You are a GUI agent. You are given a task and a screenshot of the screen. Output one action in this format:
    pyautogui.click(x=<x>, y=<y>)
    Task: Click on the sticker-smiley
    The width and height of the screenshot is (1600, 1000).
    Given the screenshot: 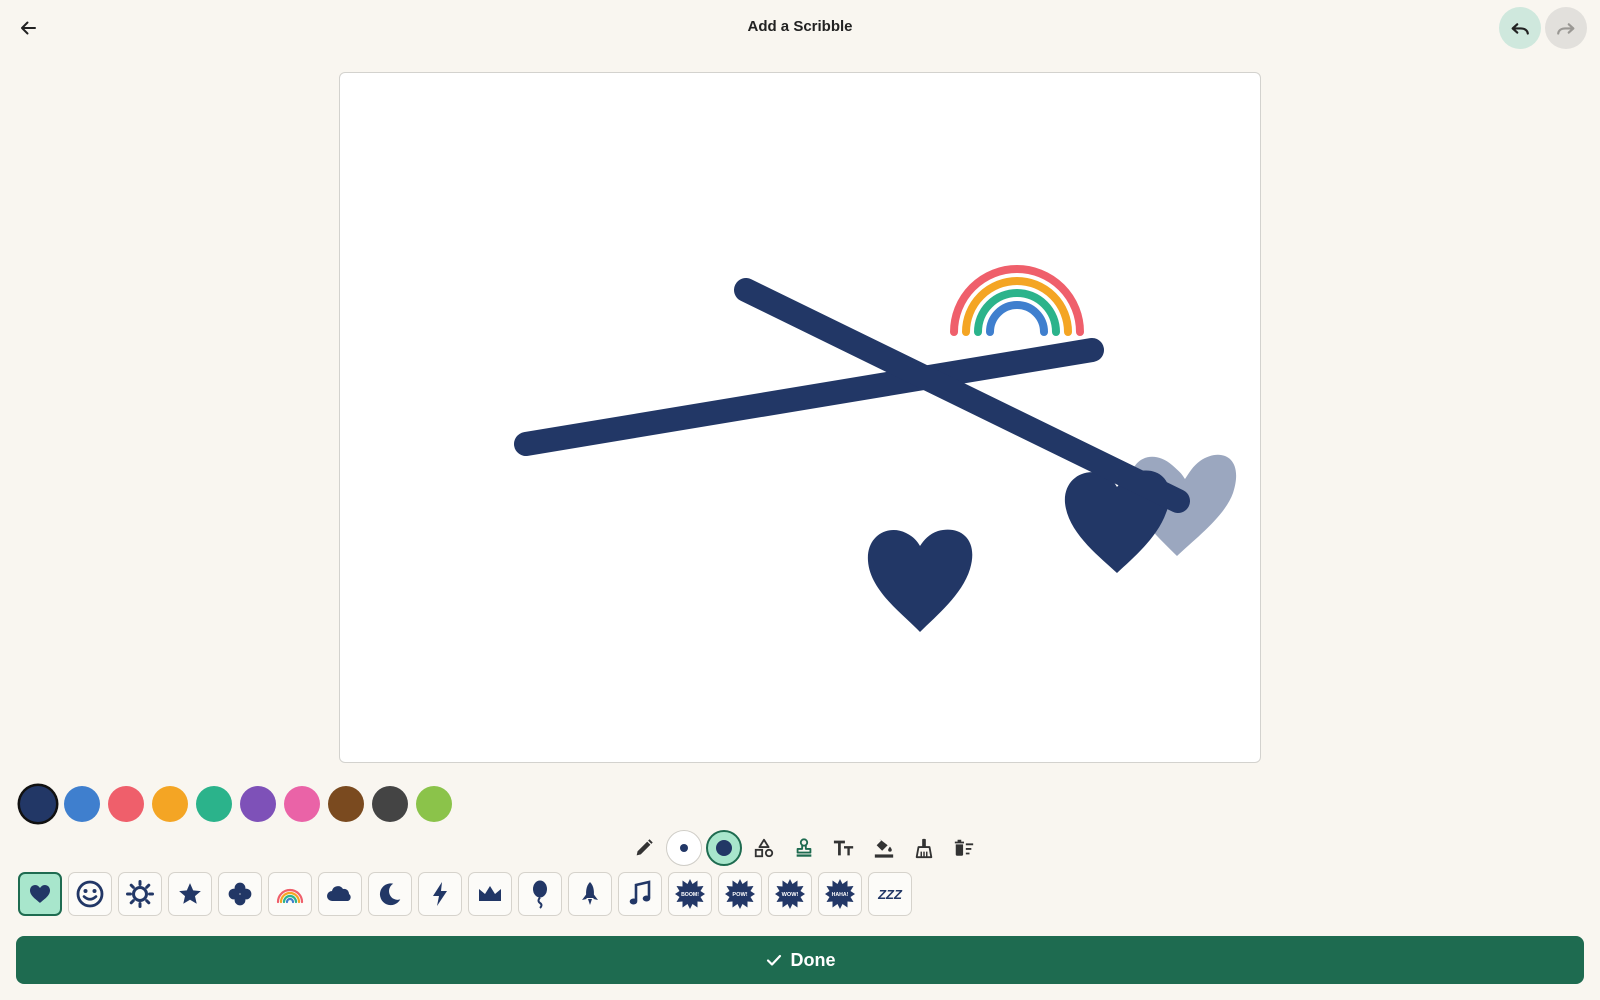 What is the action you would take?
    pyautogui.click(x=90, y=894)
    